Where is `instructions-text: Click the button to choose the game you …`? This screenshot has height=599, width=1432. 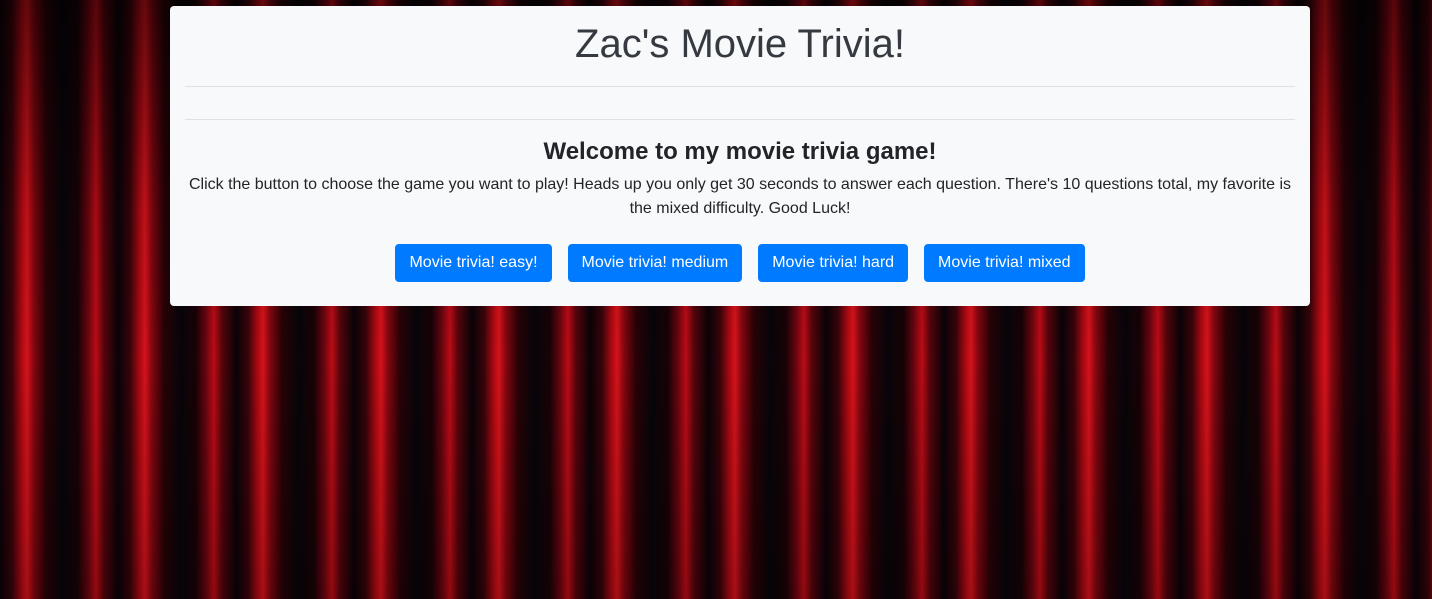
instructions-text: Click the button to choose the game you … is located at coordinates (740, 196).